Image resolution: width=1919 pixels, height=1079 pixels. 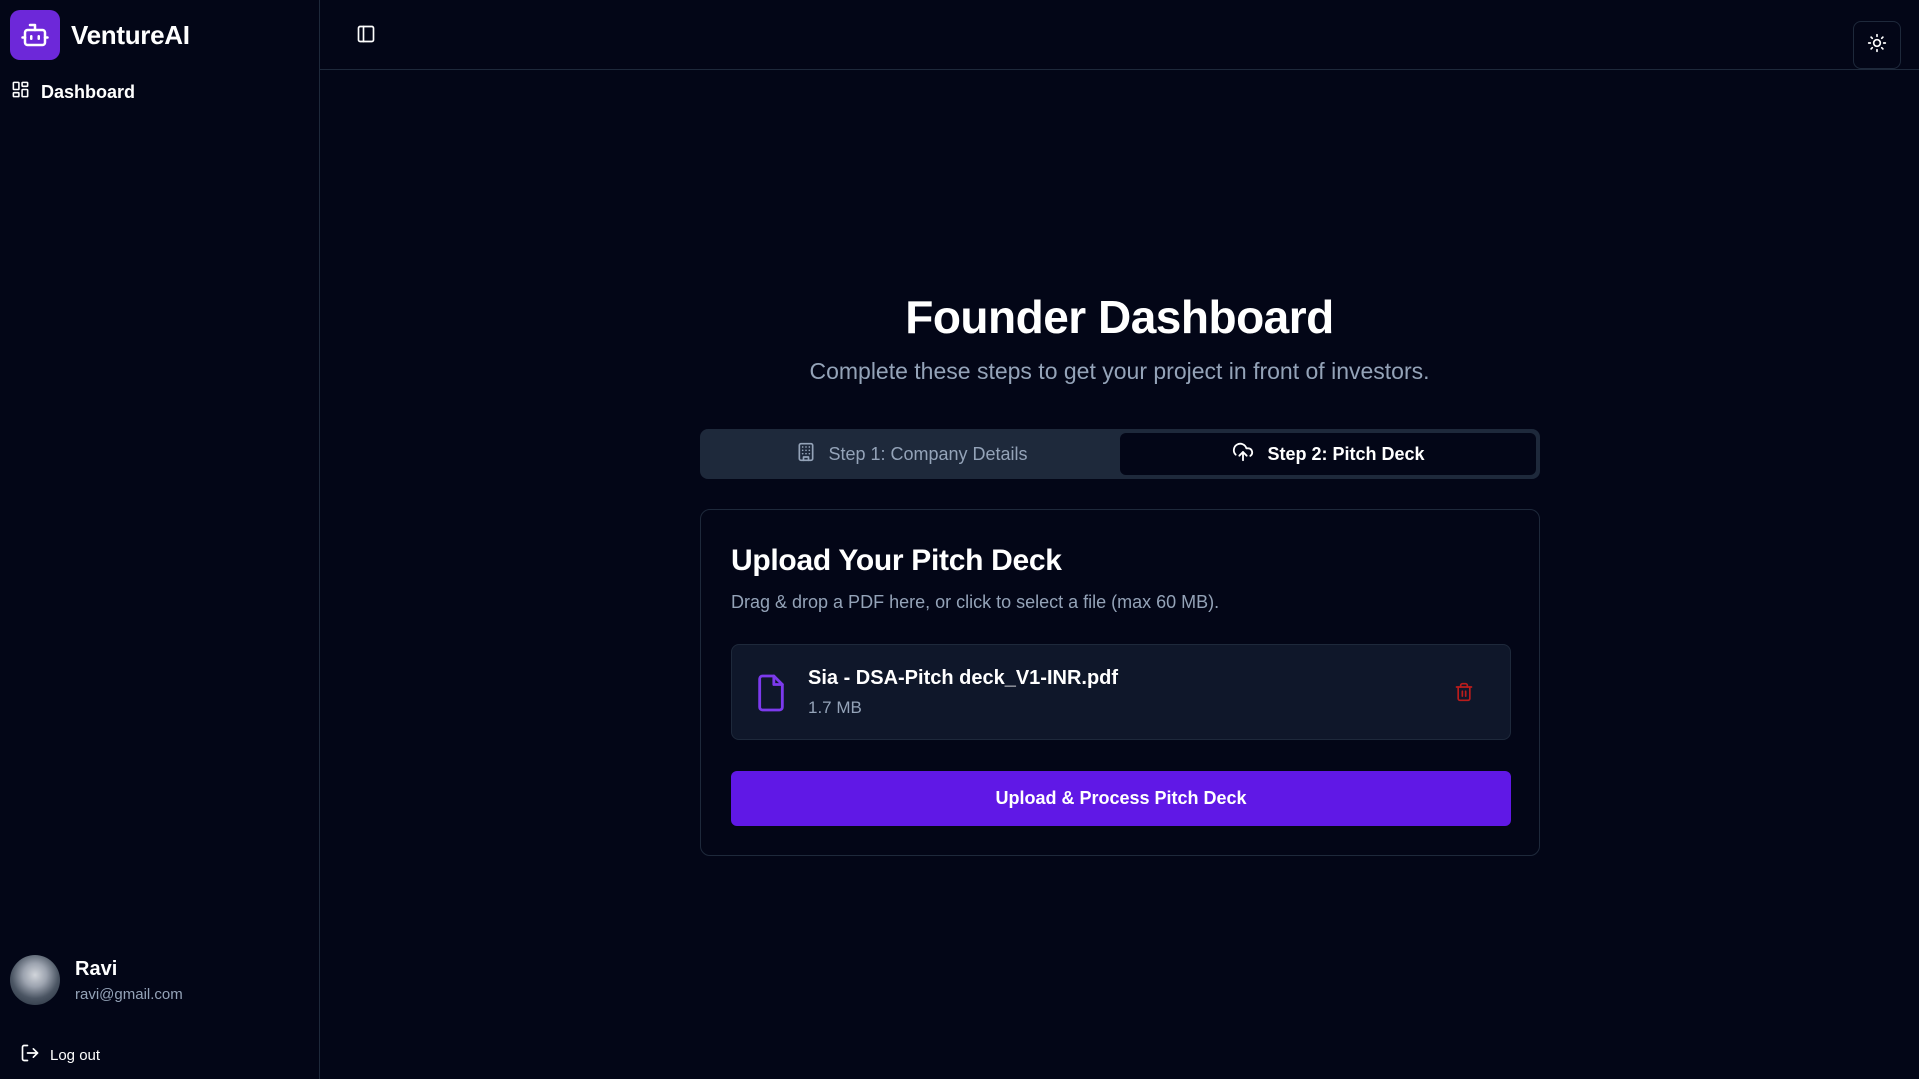 What do you see at coordinates (1121, 692) in the screenshot?
I see `selected-file: Sia - DSA-Pitch deck_V1-INR.pdf 1.7 MB` at bounding box center [1121, 692].